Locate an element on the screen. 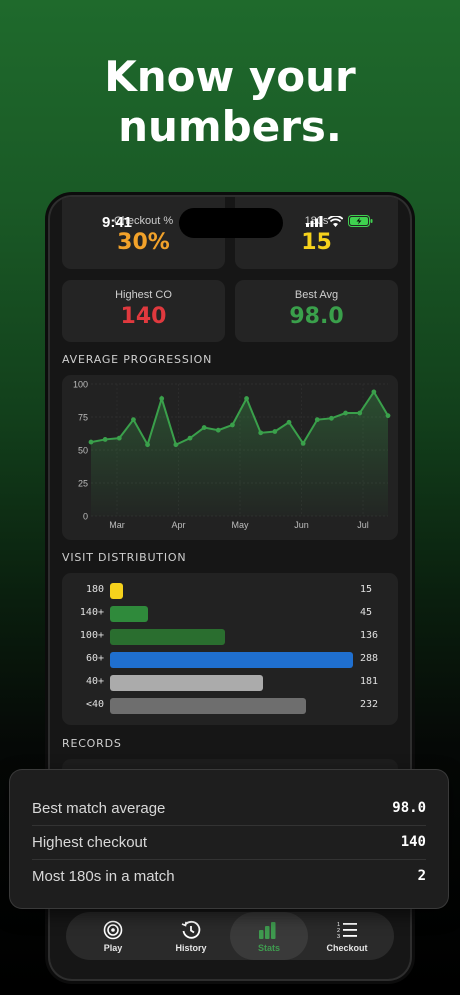 The height and width of the screenshot is (995, 460). distribution-row: 140+ 45 is located at coordinates (230, 614).